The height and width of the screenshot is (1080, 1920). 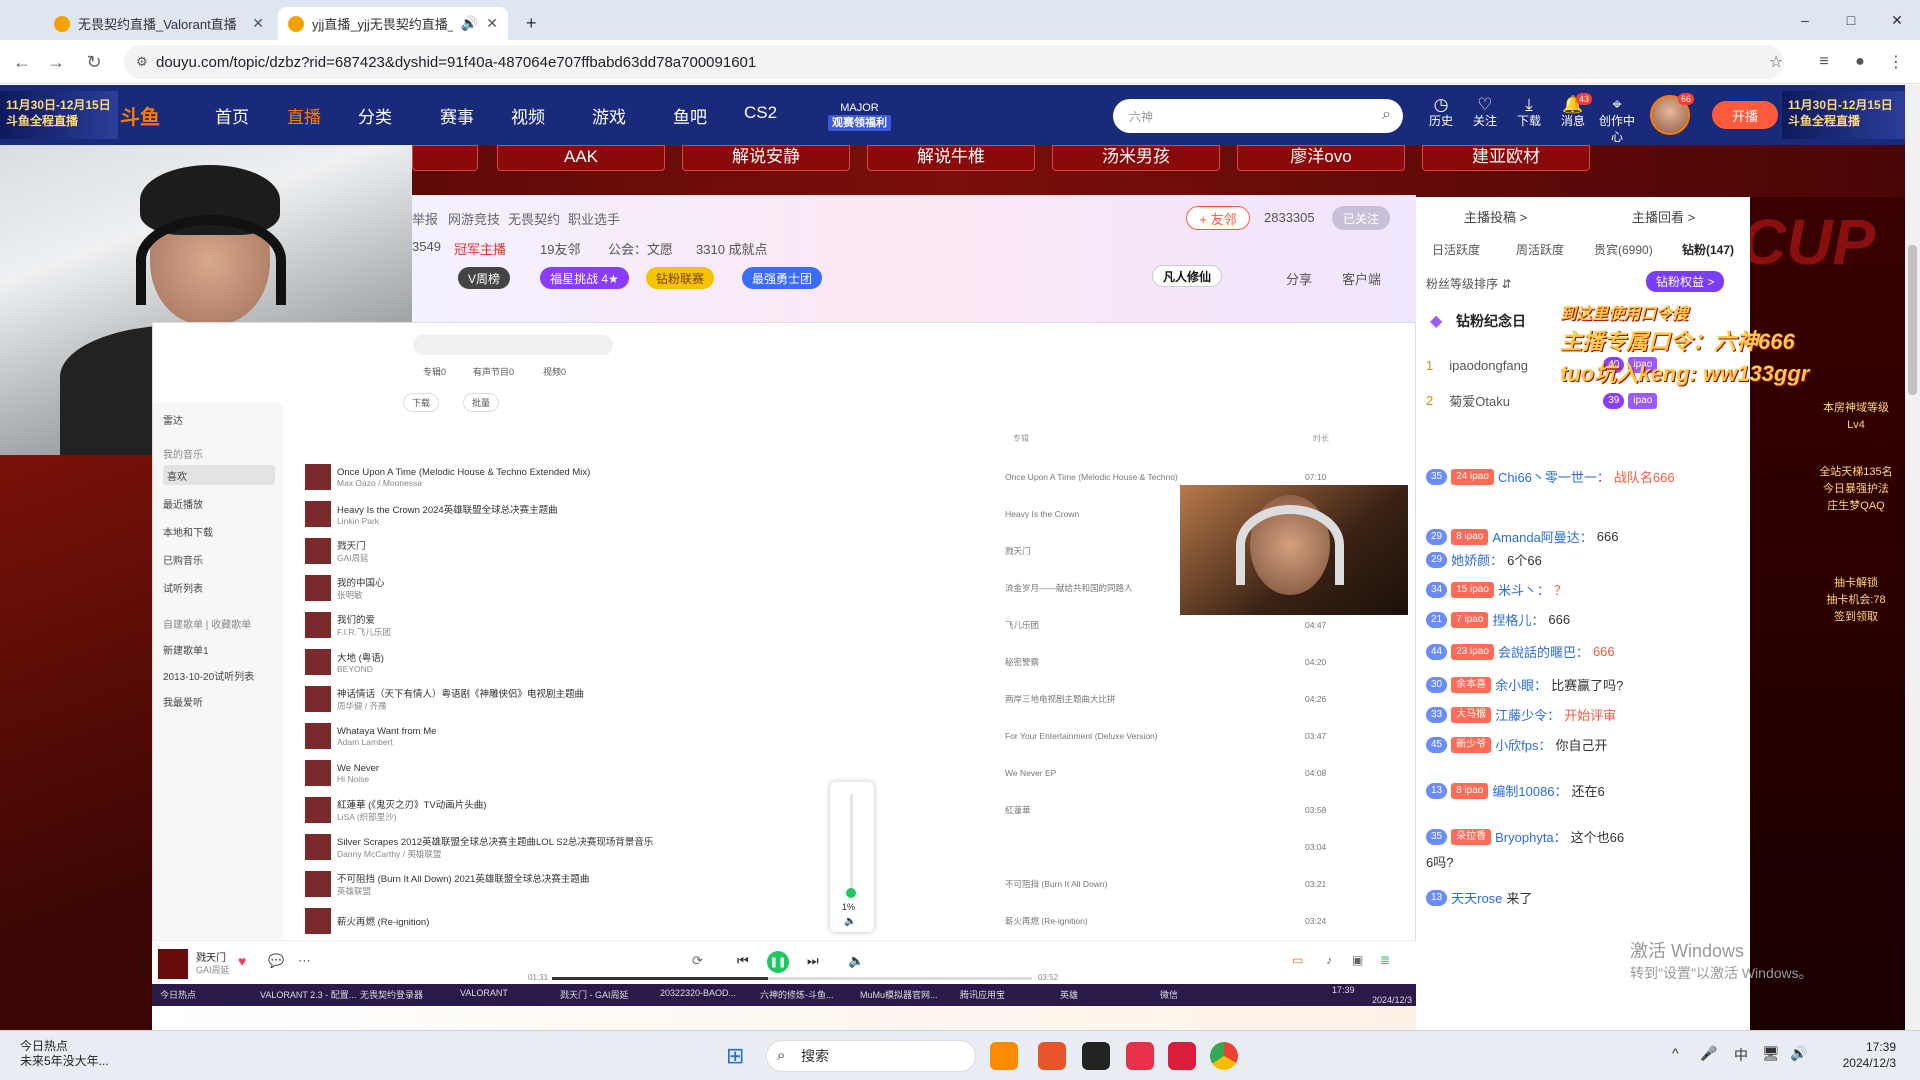 What do you see at coordinates (697, 961) in the screenshot?
I see `loop-icon: ⟳` at bounding box center [697, 961].